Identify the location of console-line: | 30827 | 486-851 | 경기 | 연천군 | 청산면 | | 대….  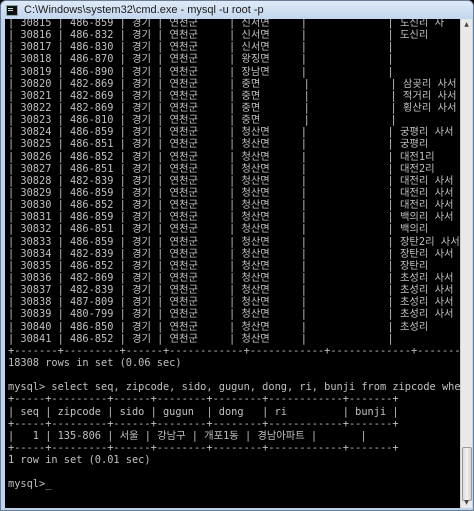
(221, 168).